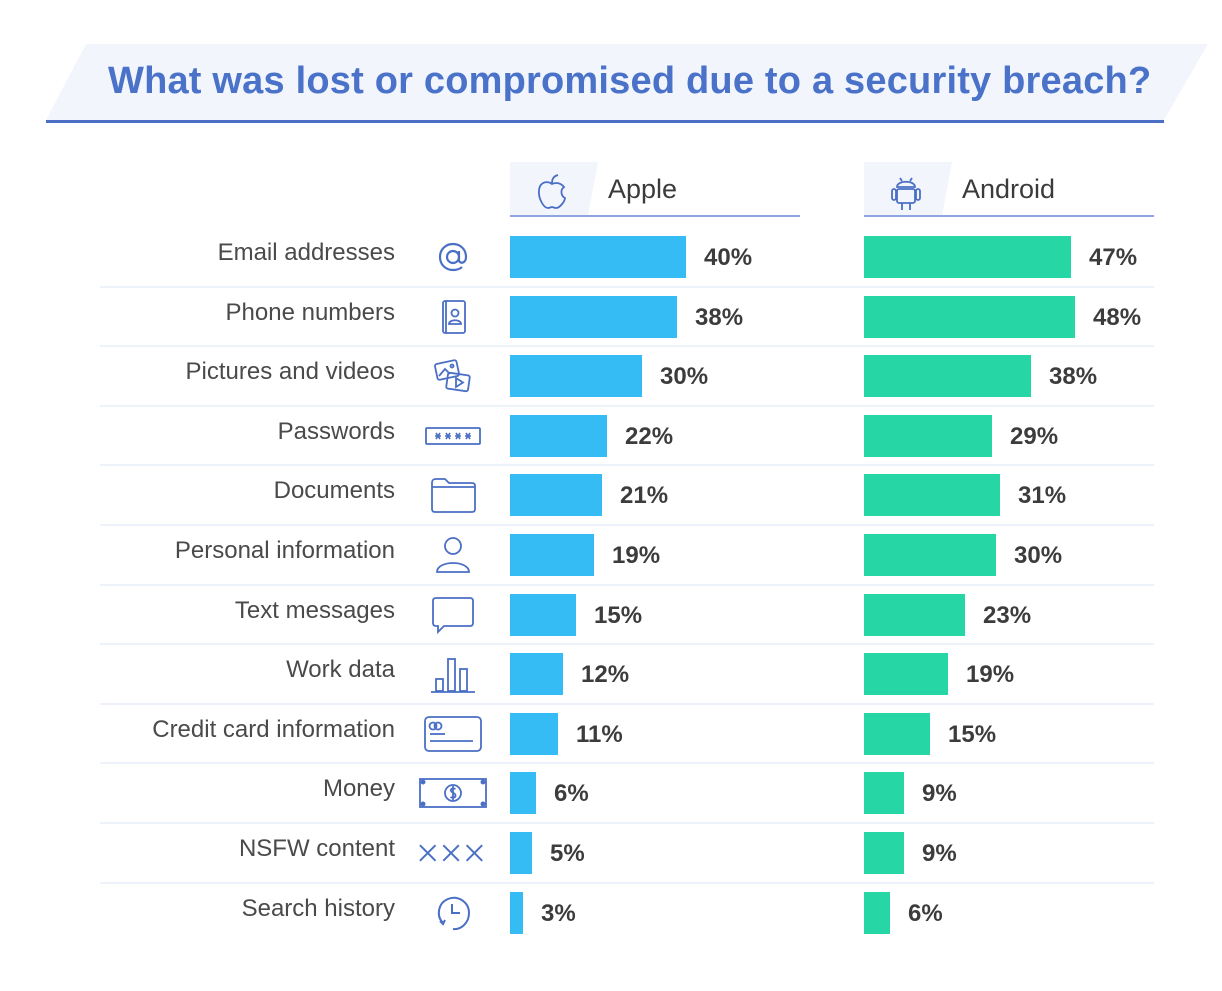  I want to click on value-label-apple: 6%, so click(571, 793).